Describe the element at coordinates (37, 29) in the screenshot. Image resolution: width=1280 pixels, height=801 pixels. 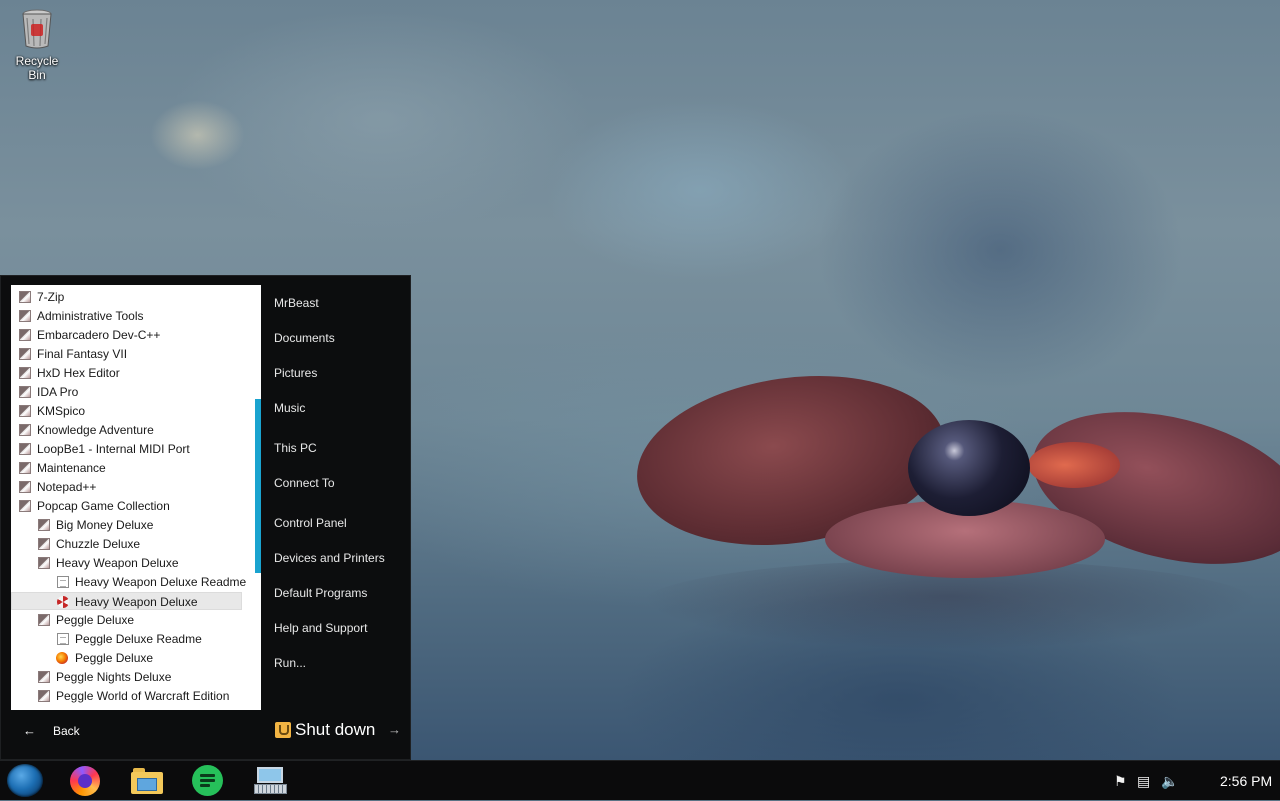
I see `recycle-bin-icon` at that location.